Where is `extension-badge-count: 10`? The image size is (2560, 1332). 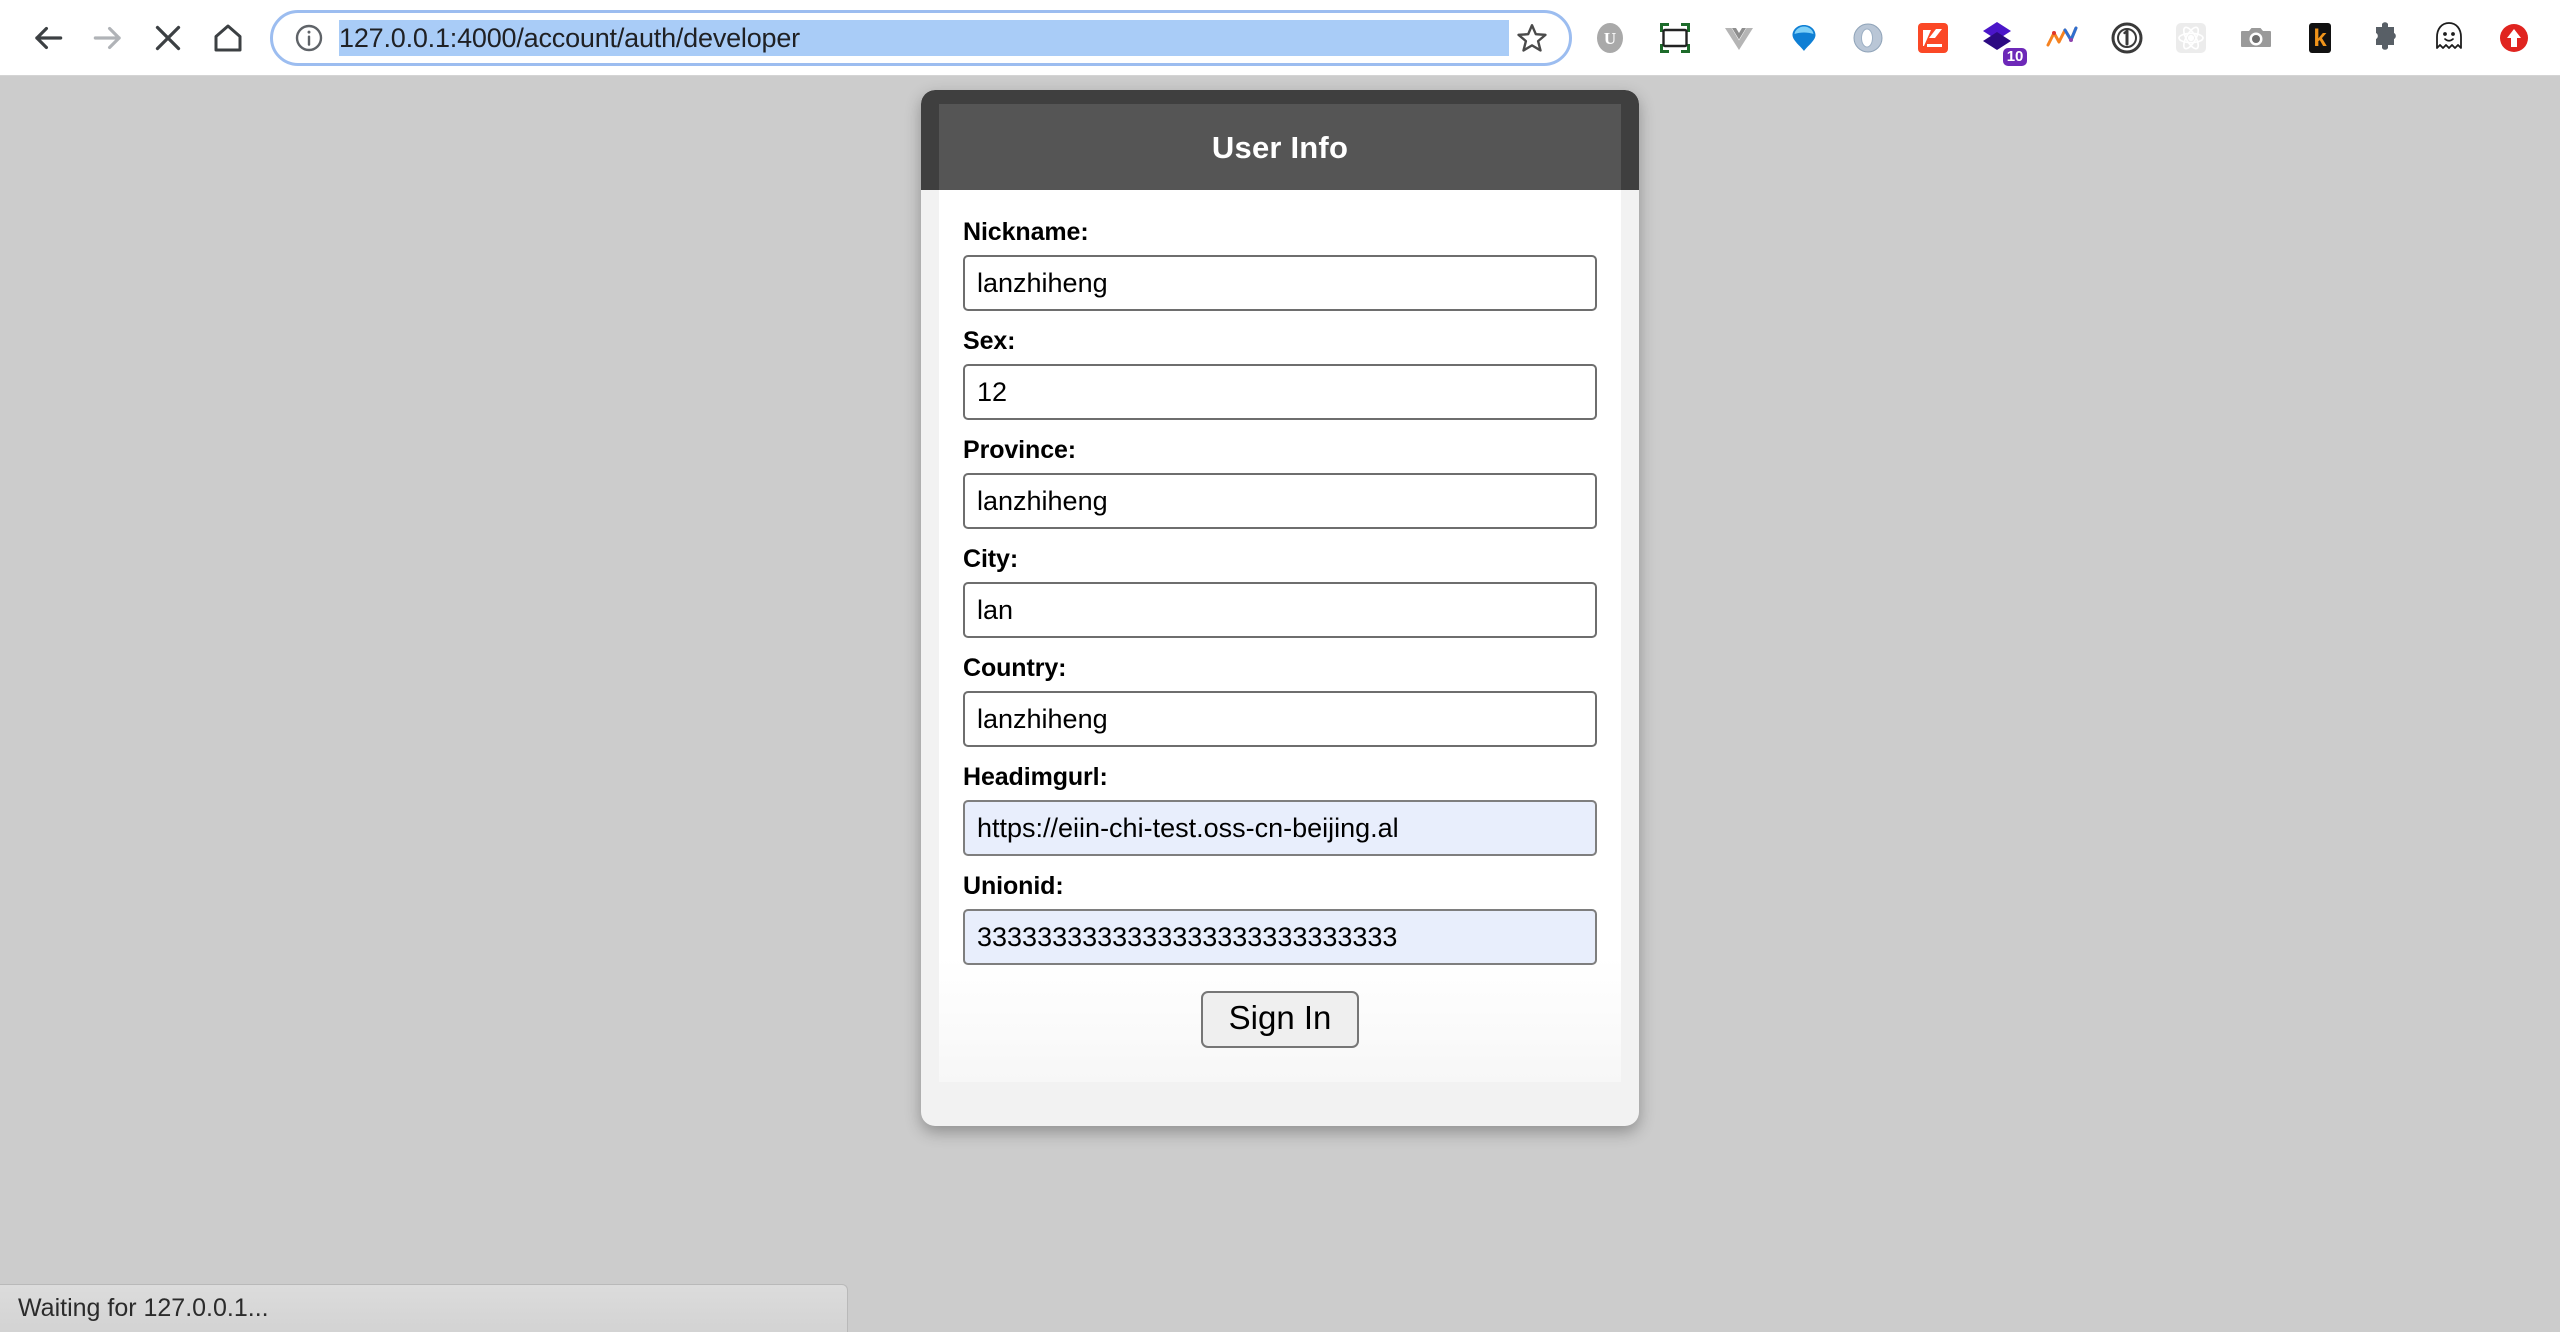
extension-badge-count: 10 is located at coordinates (2015, 56).